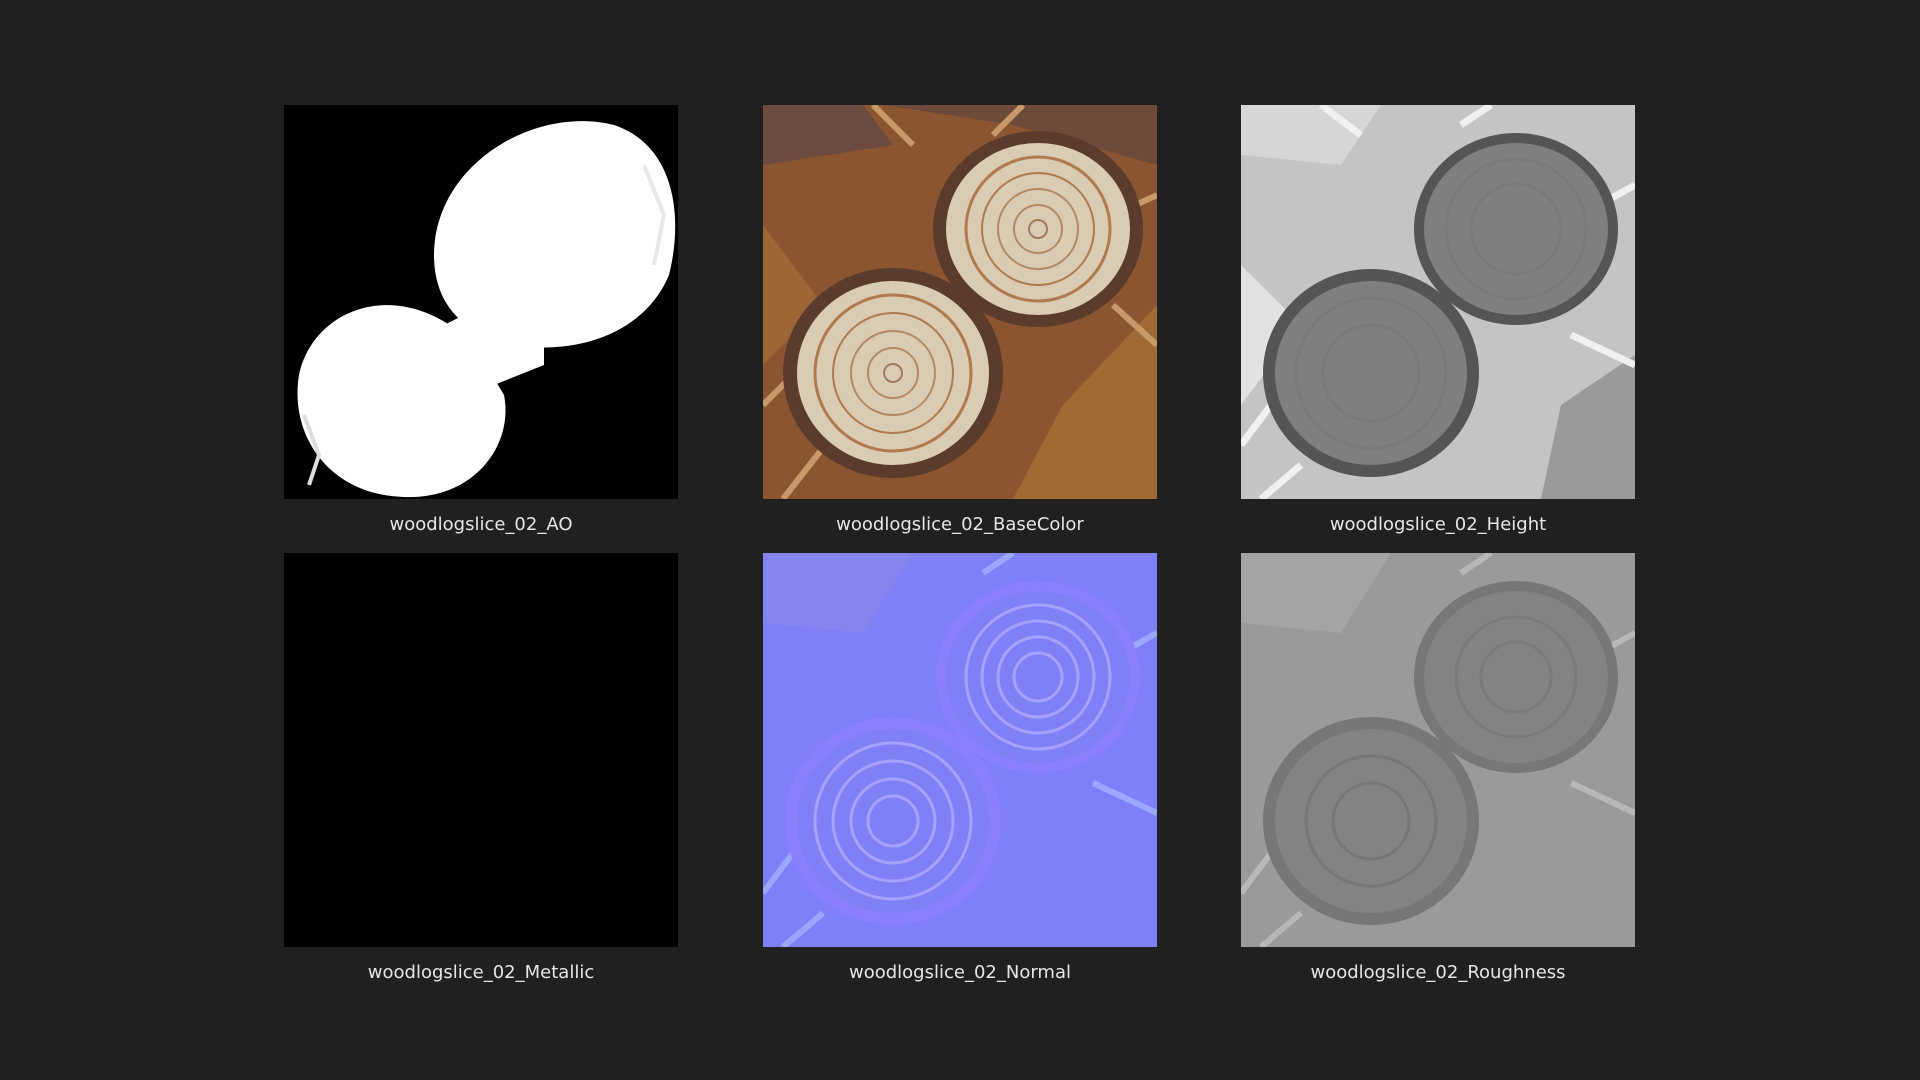  What do you see at coordinates (481, 524) in the screenshot?
I see `thumbnail-caption: woodlogslice_02_AO` at bounding box center [481, 524].